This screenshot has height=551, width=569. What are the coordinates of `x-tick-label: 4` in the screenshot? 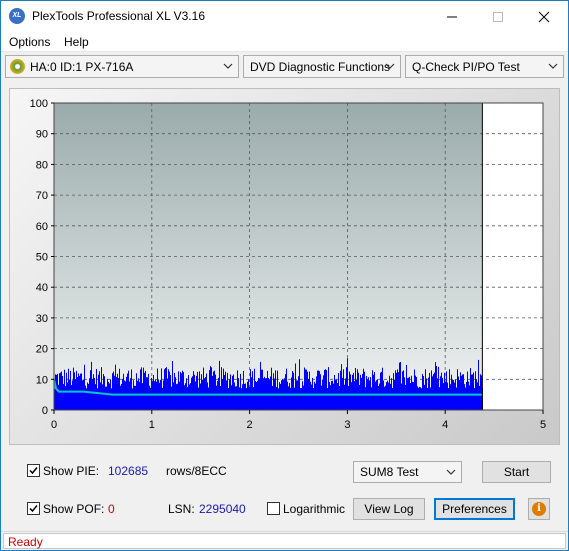 It's located at (445, 425).